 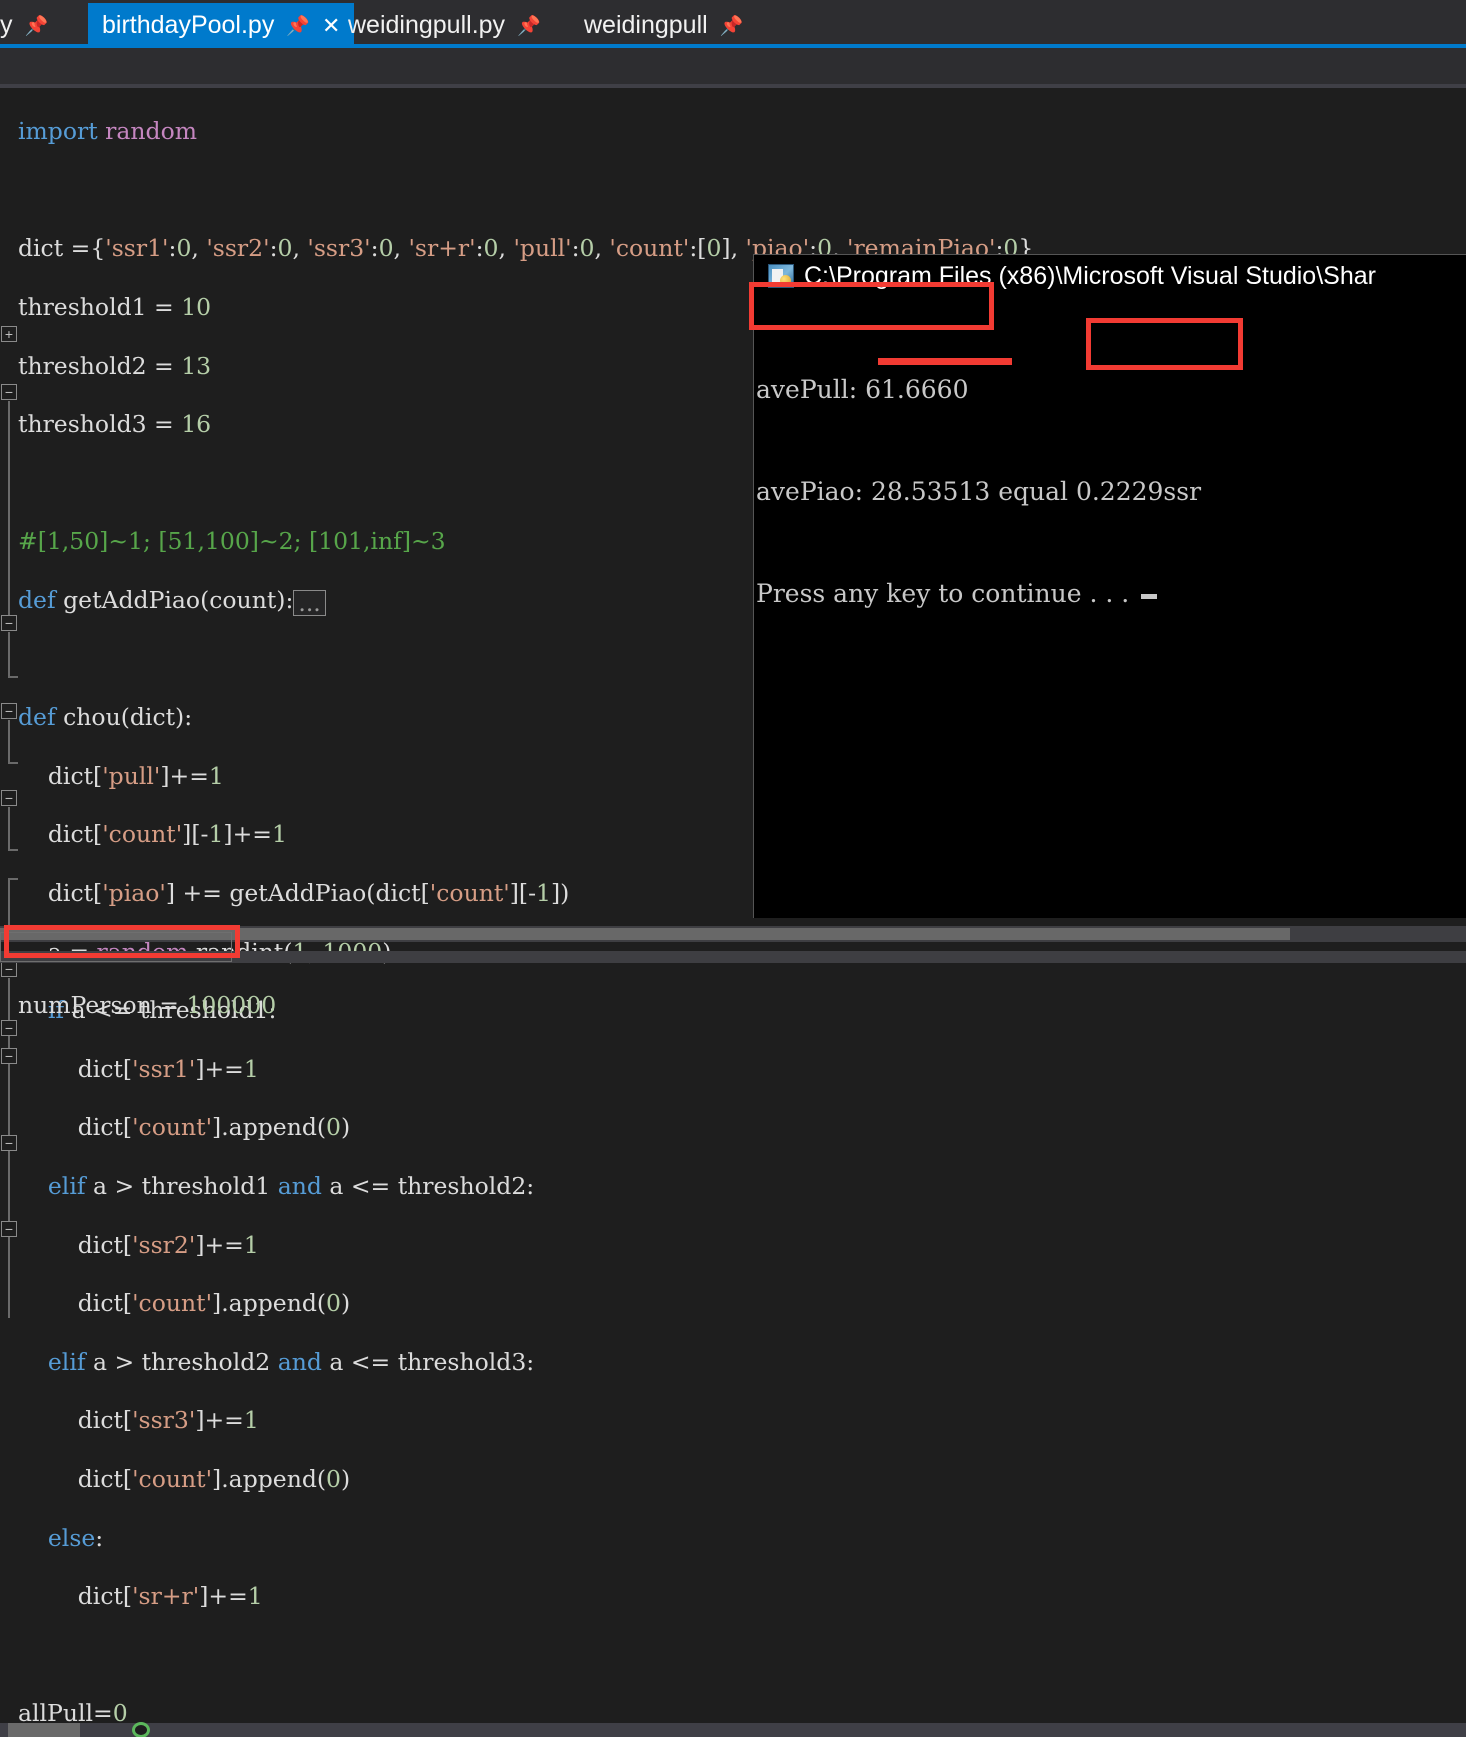 I want to click on fold-expand-getaddpiao: +, so click(x=9, y=334).